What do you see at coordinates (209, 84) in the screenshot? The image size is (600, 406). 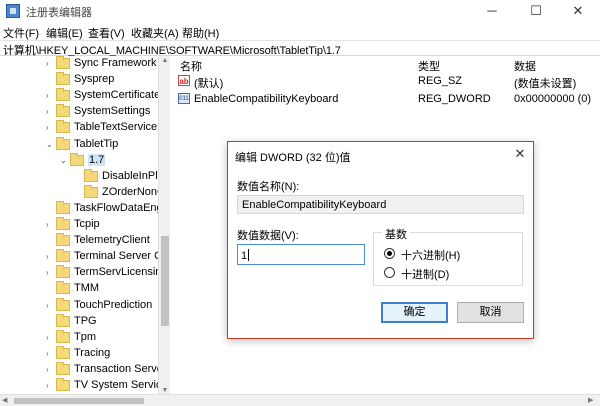 I see `value-name: (默认)` at bounding box center [209, 84].